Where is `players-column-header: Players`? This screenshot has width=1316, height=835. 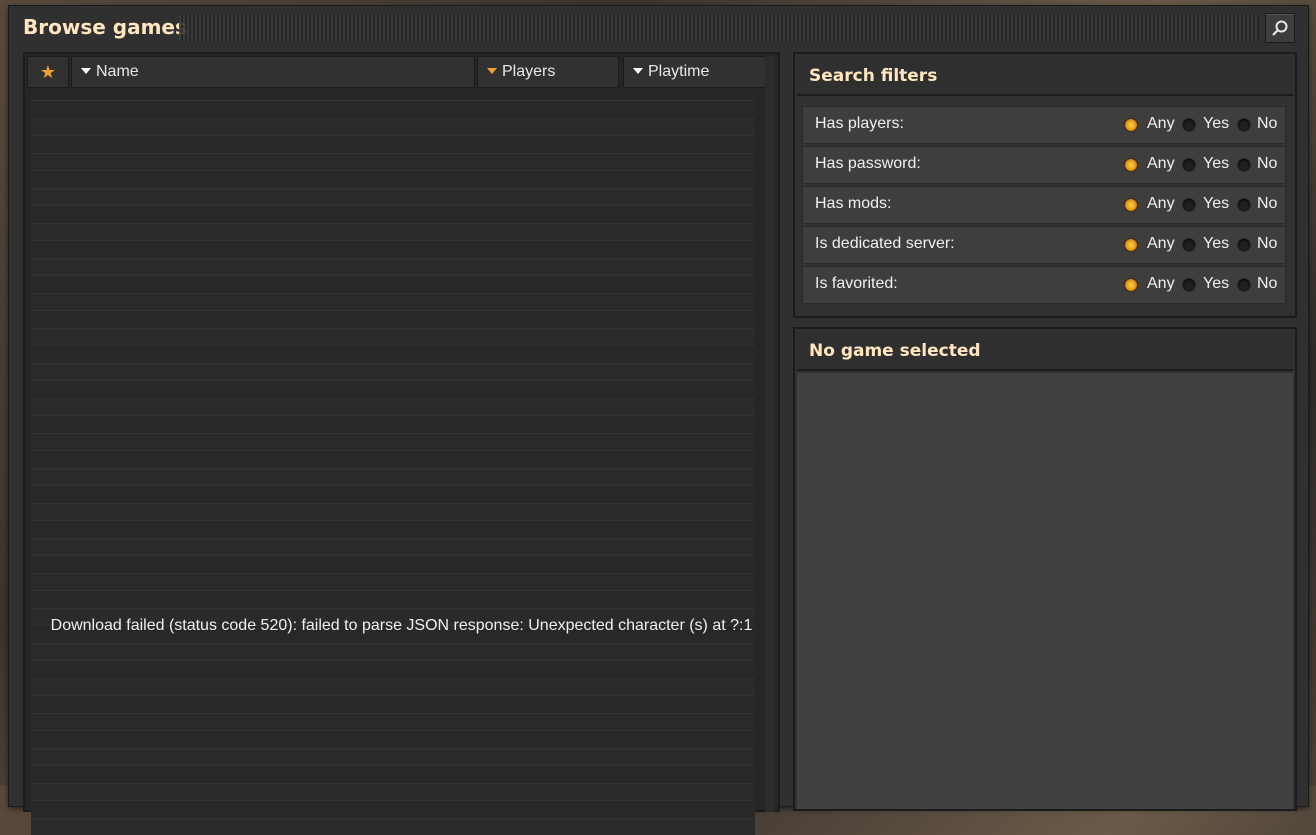 players-column-header: Players is located at coordinates (548, 72).